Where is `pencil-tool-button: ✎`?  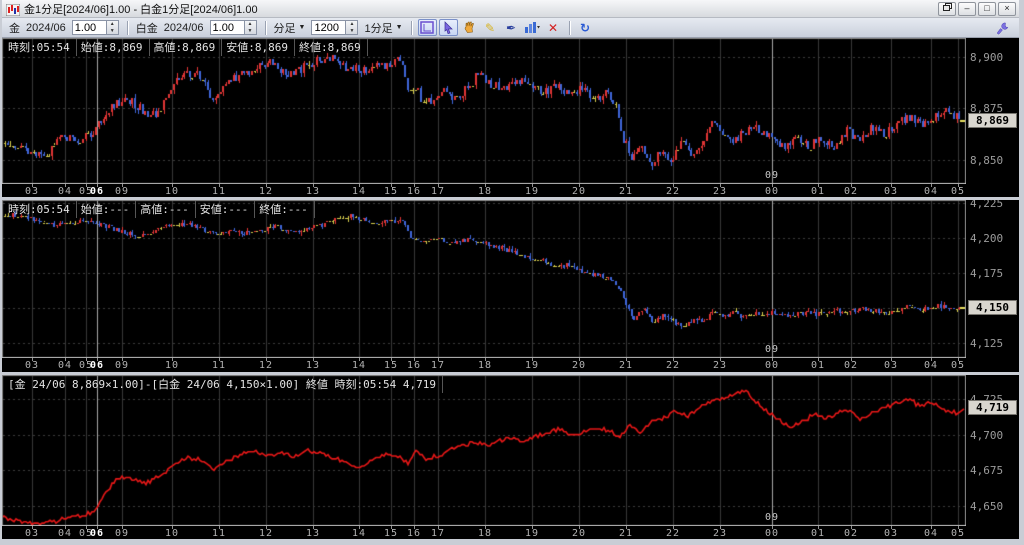
pencil-tool-button: ✎ is located at coordinates (490, 27).